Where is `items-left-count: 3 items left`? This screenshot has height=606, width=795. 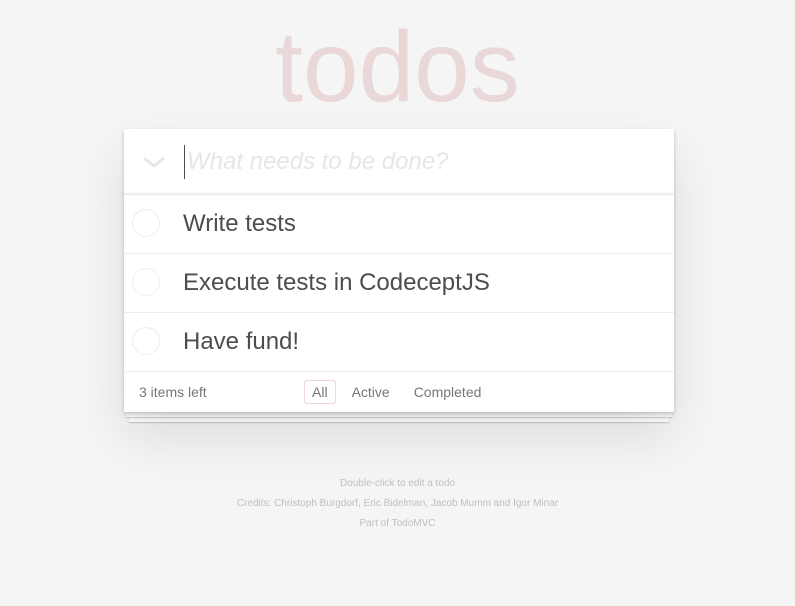 items-left-count: 3 items left is located at coordinates (173, 392).